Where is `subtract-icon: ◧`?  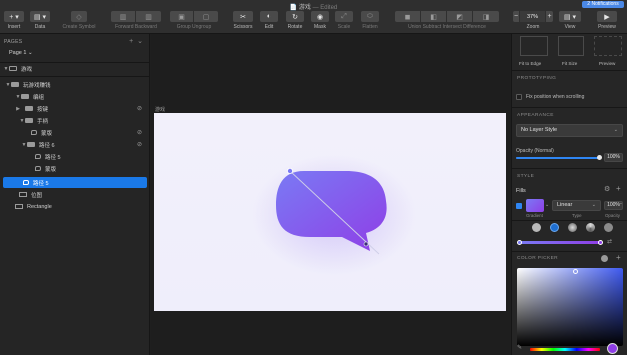
subtract-icon: ◧ is located at coordinates (434, 16).